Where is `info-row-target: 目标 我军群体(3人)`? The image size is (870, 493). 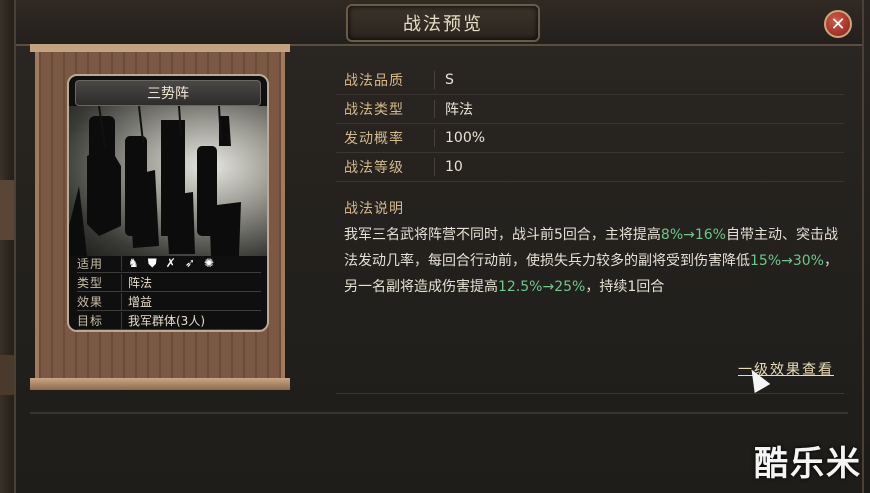 info-row-target: 目标 我军群体(3人) is located at coordinates (169, 320).